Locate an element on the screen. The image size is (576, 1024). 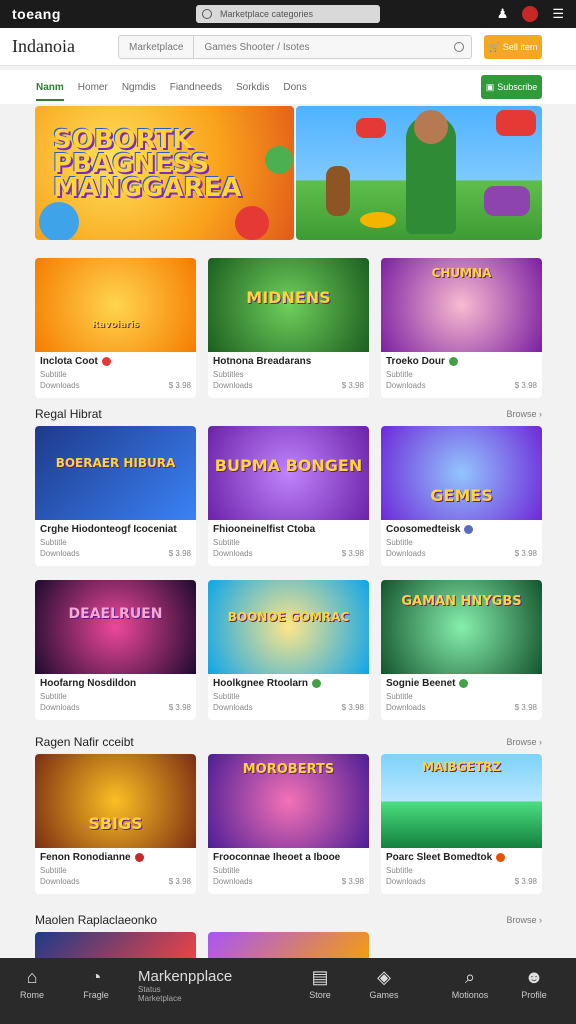
hero-banners: SOBORTK PBAGNESS MANGGAREA is located at coordinates (288, 173).